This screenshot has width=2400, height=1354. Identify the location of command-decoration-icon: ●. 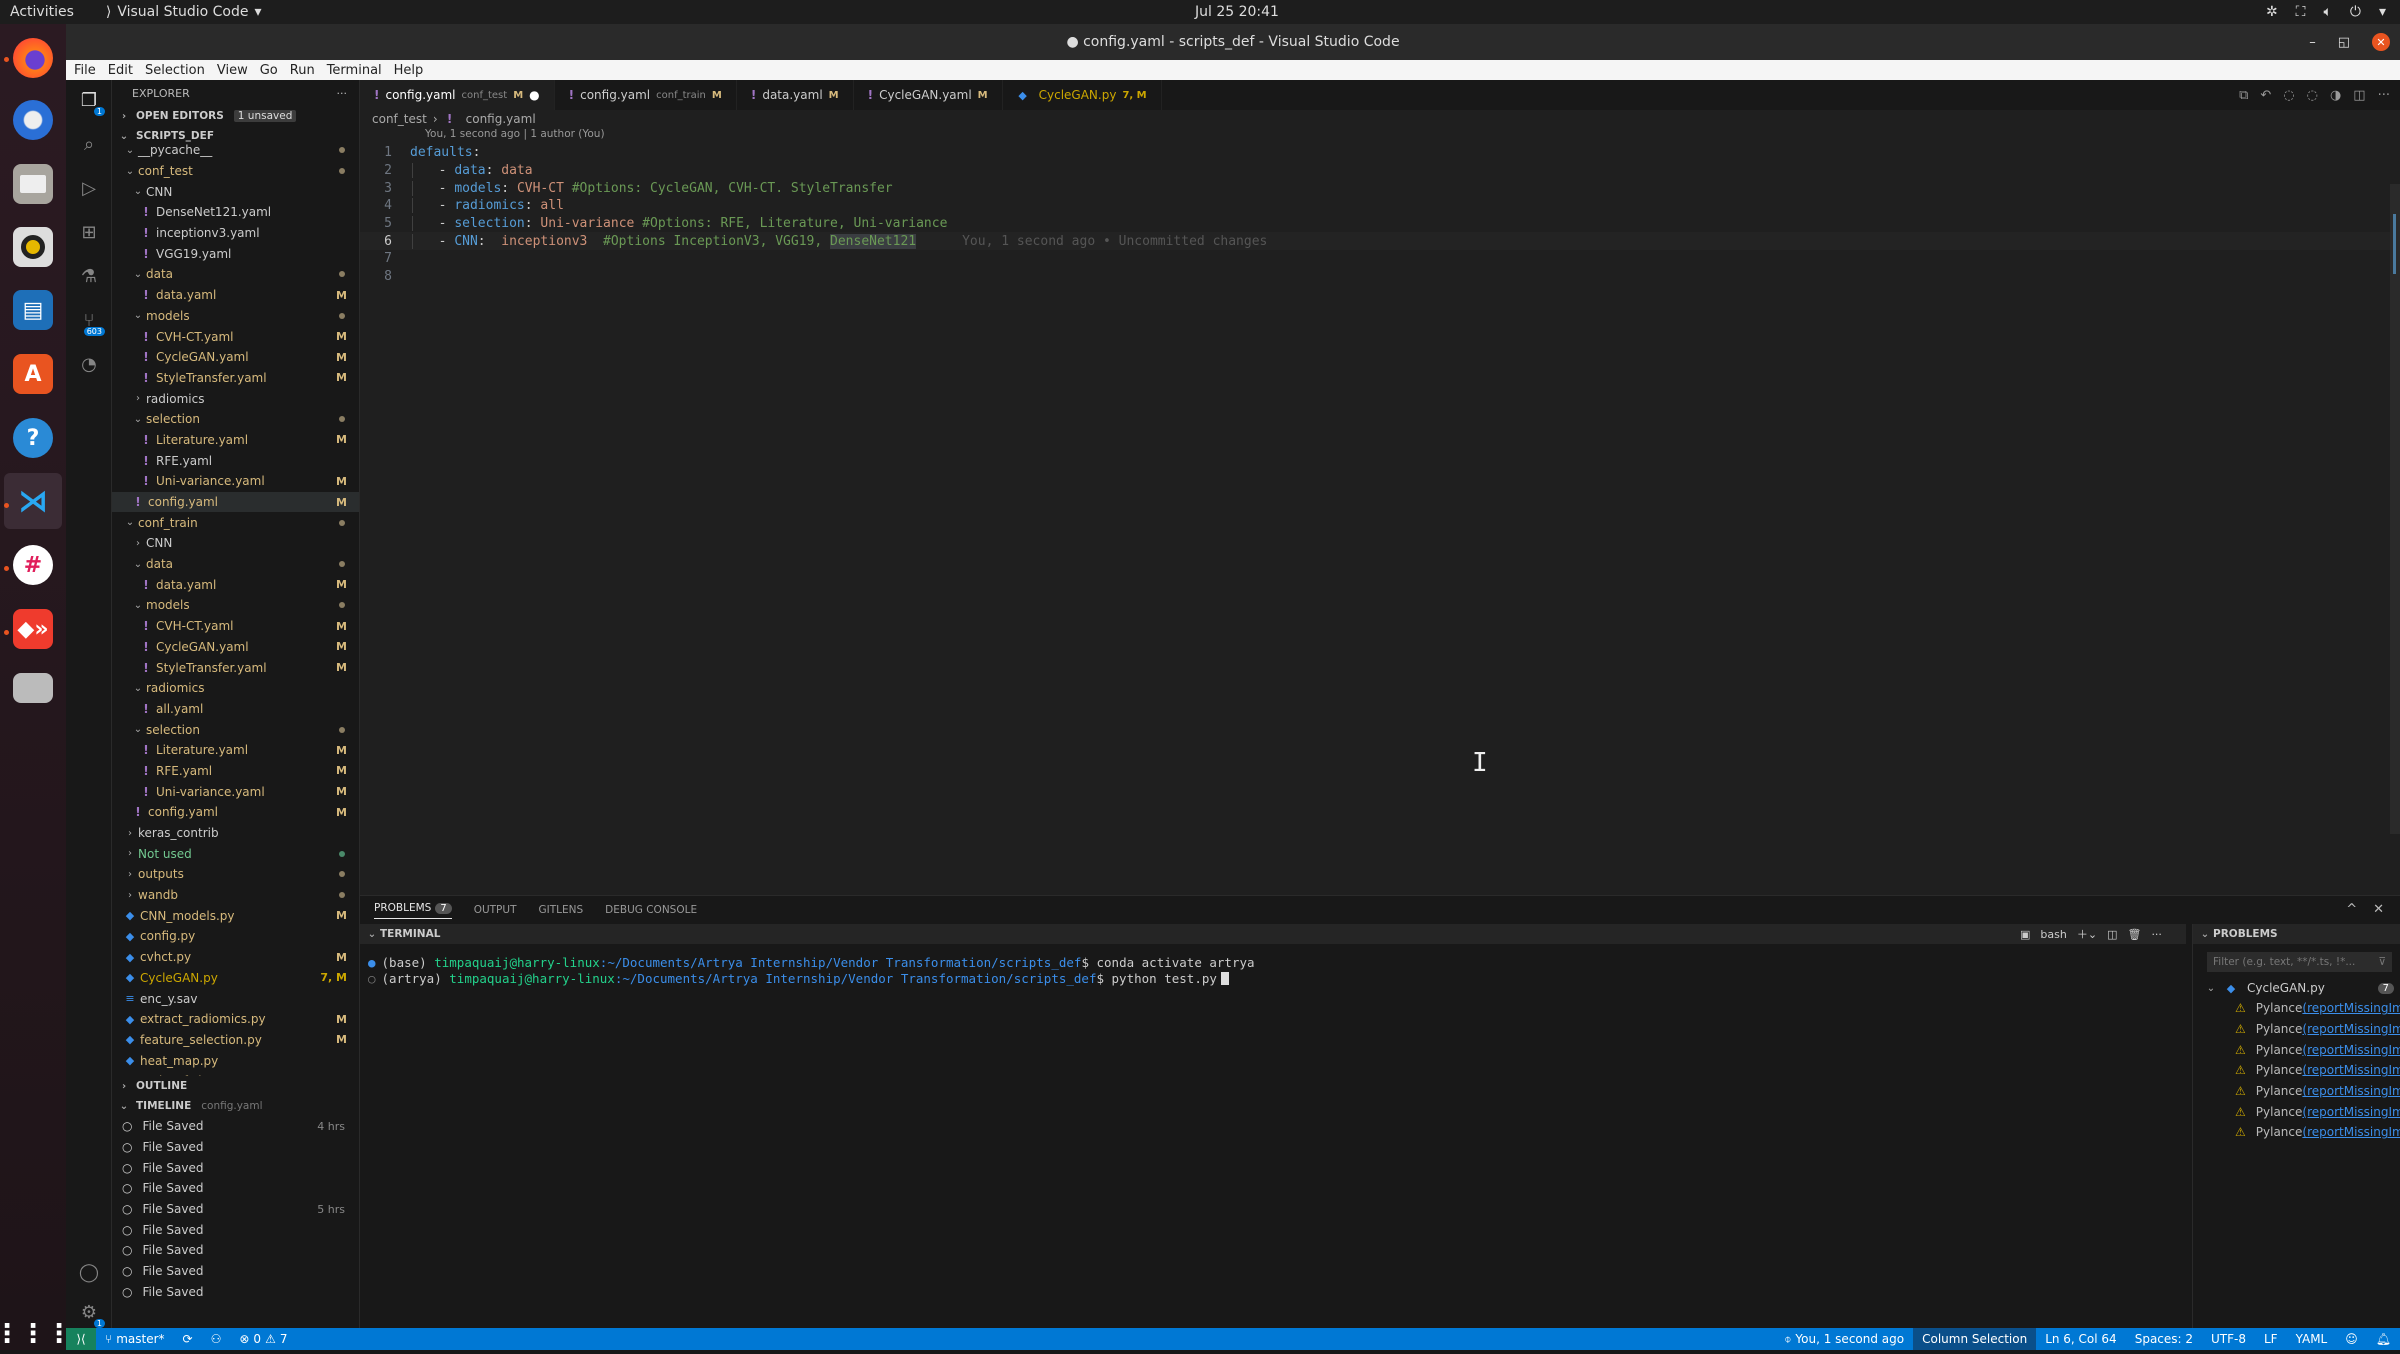
(372, 962).